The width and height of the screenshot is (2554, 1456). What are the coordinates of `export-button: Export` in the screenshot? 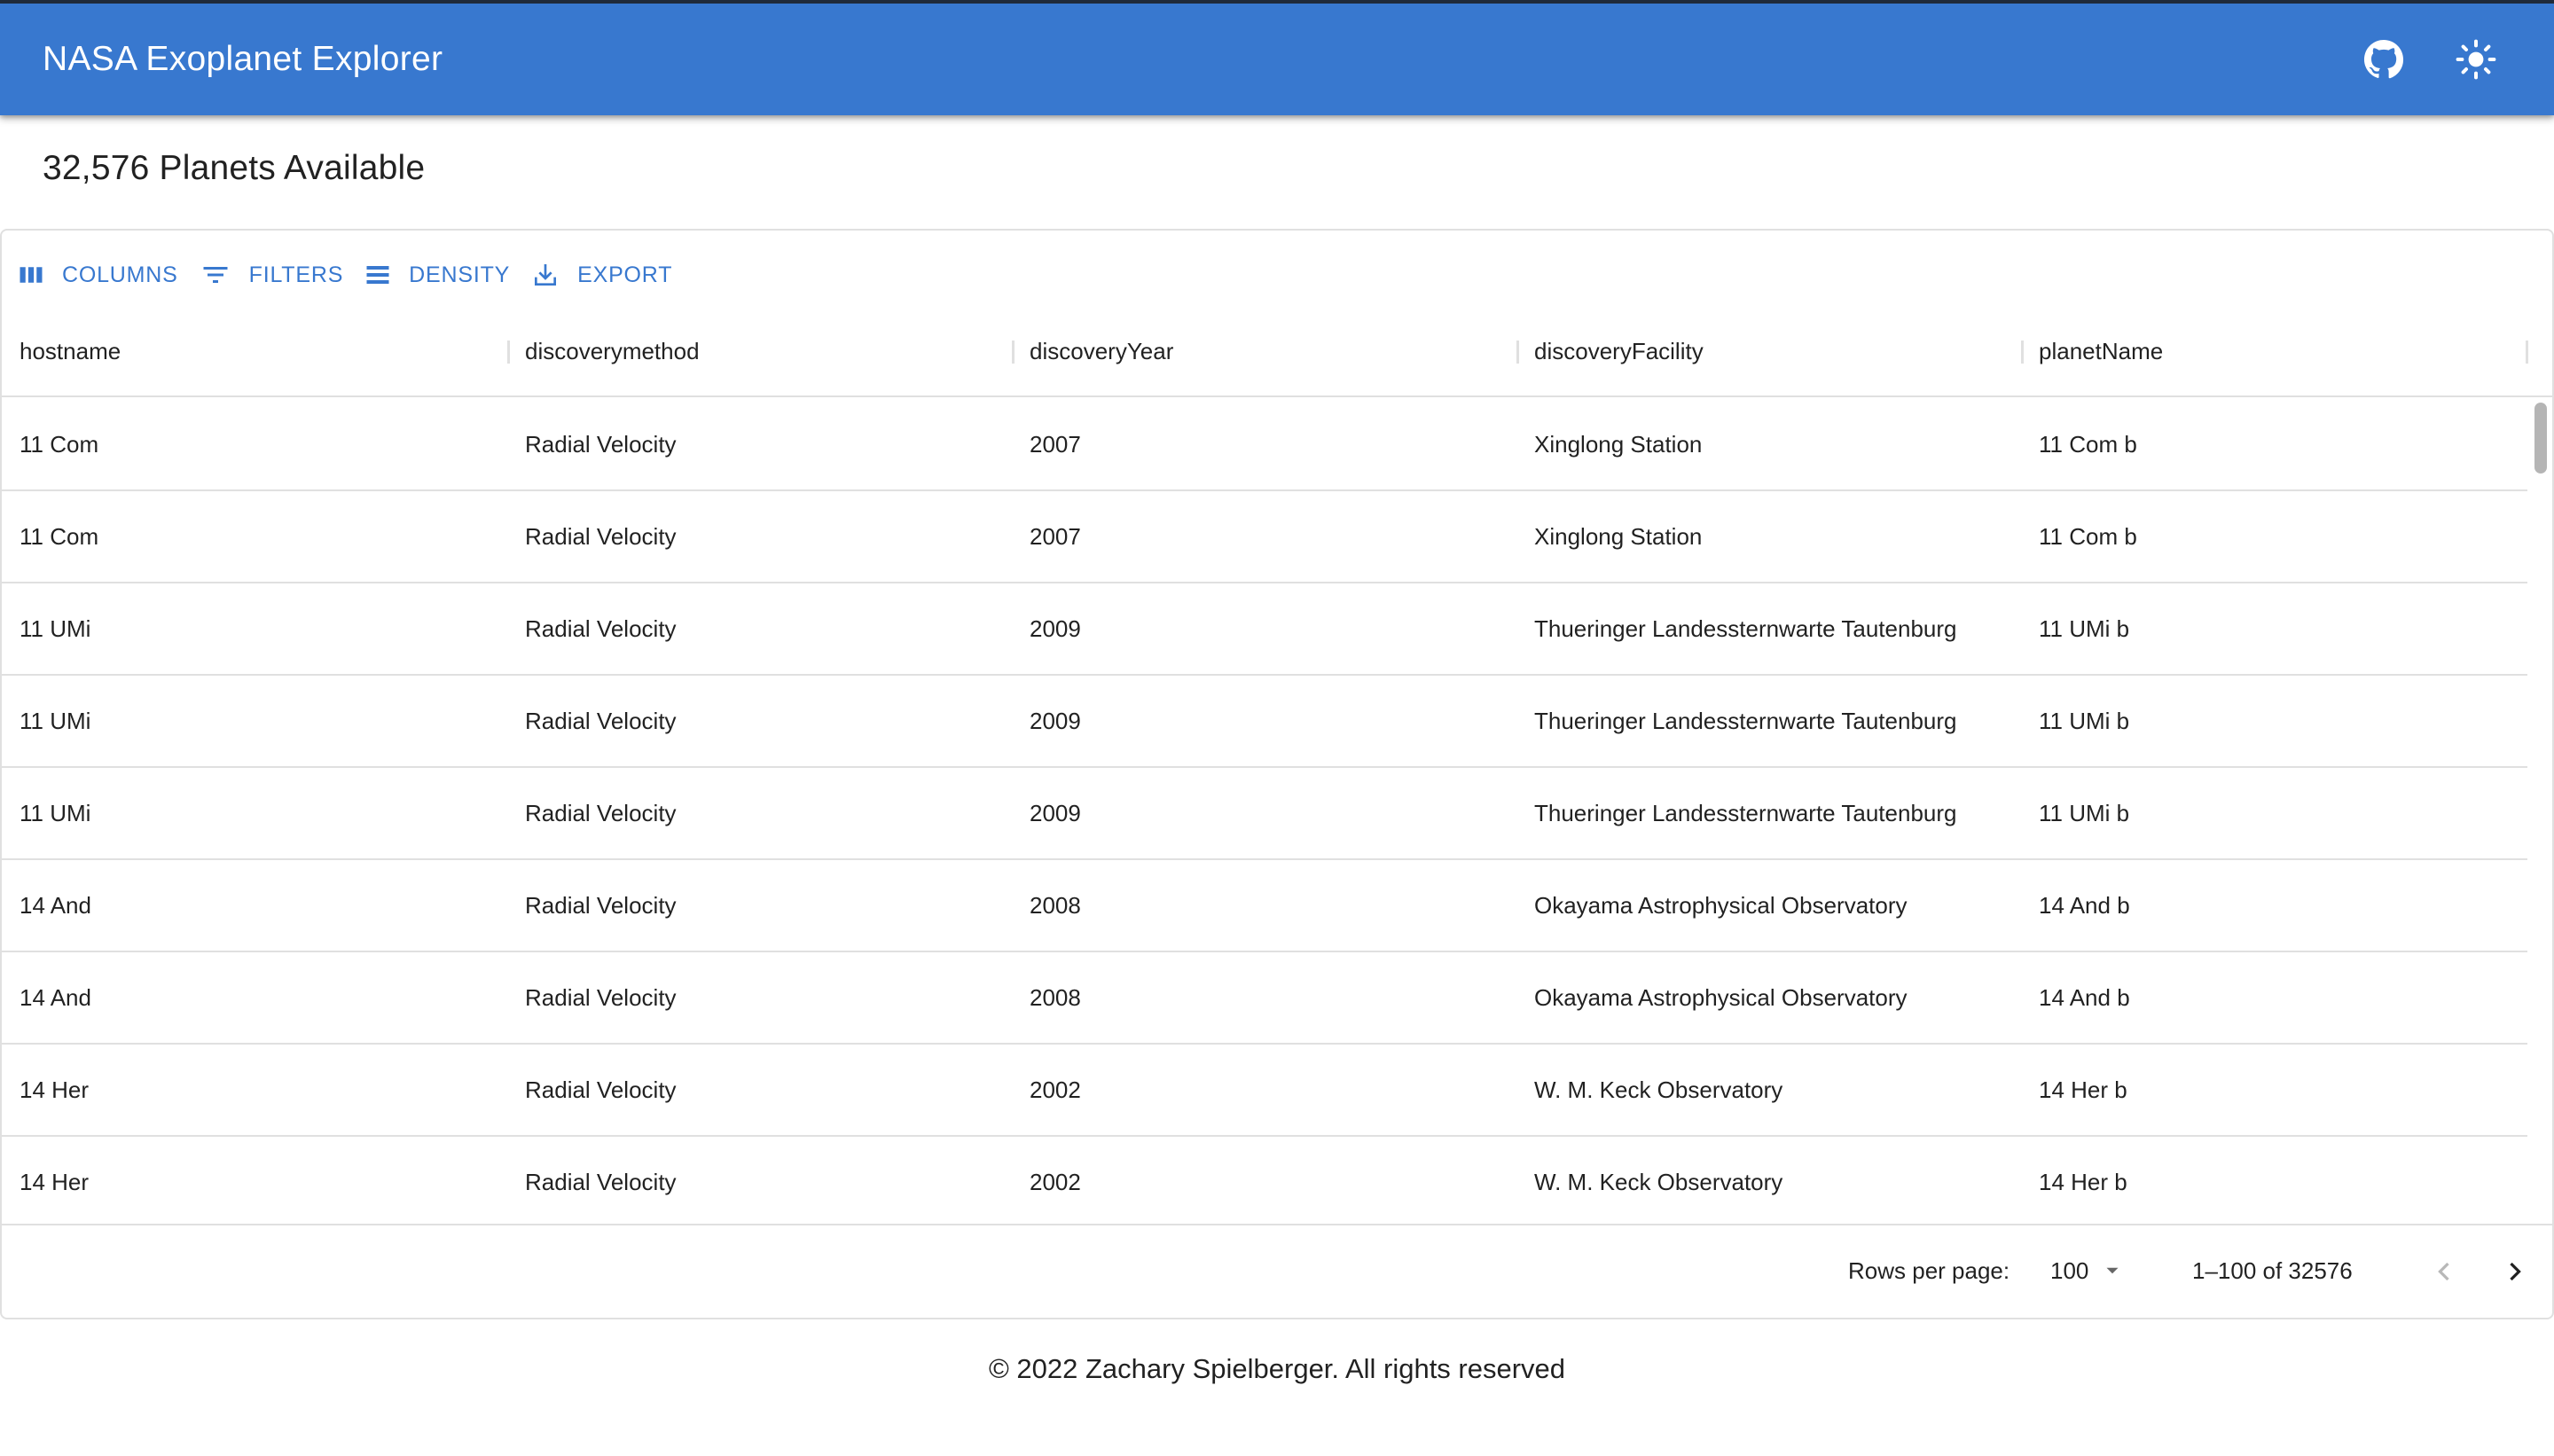 It's located at (601, 275).